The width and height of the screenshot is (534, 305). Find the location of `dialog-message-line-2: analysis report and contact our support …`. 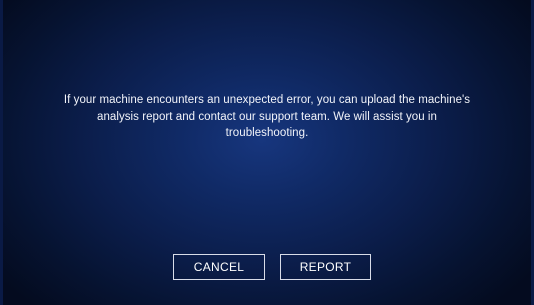

dialog-message-line-2: analysis report and contact our support … is located at coordinates (267, 116).